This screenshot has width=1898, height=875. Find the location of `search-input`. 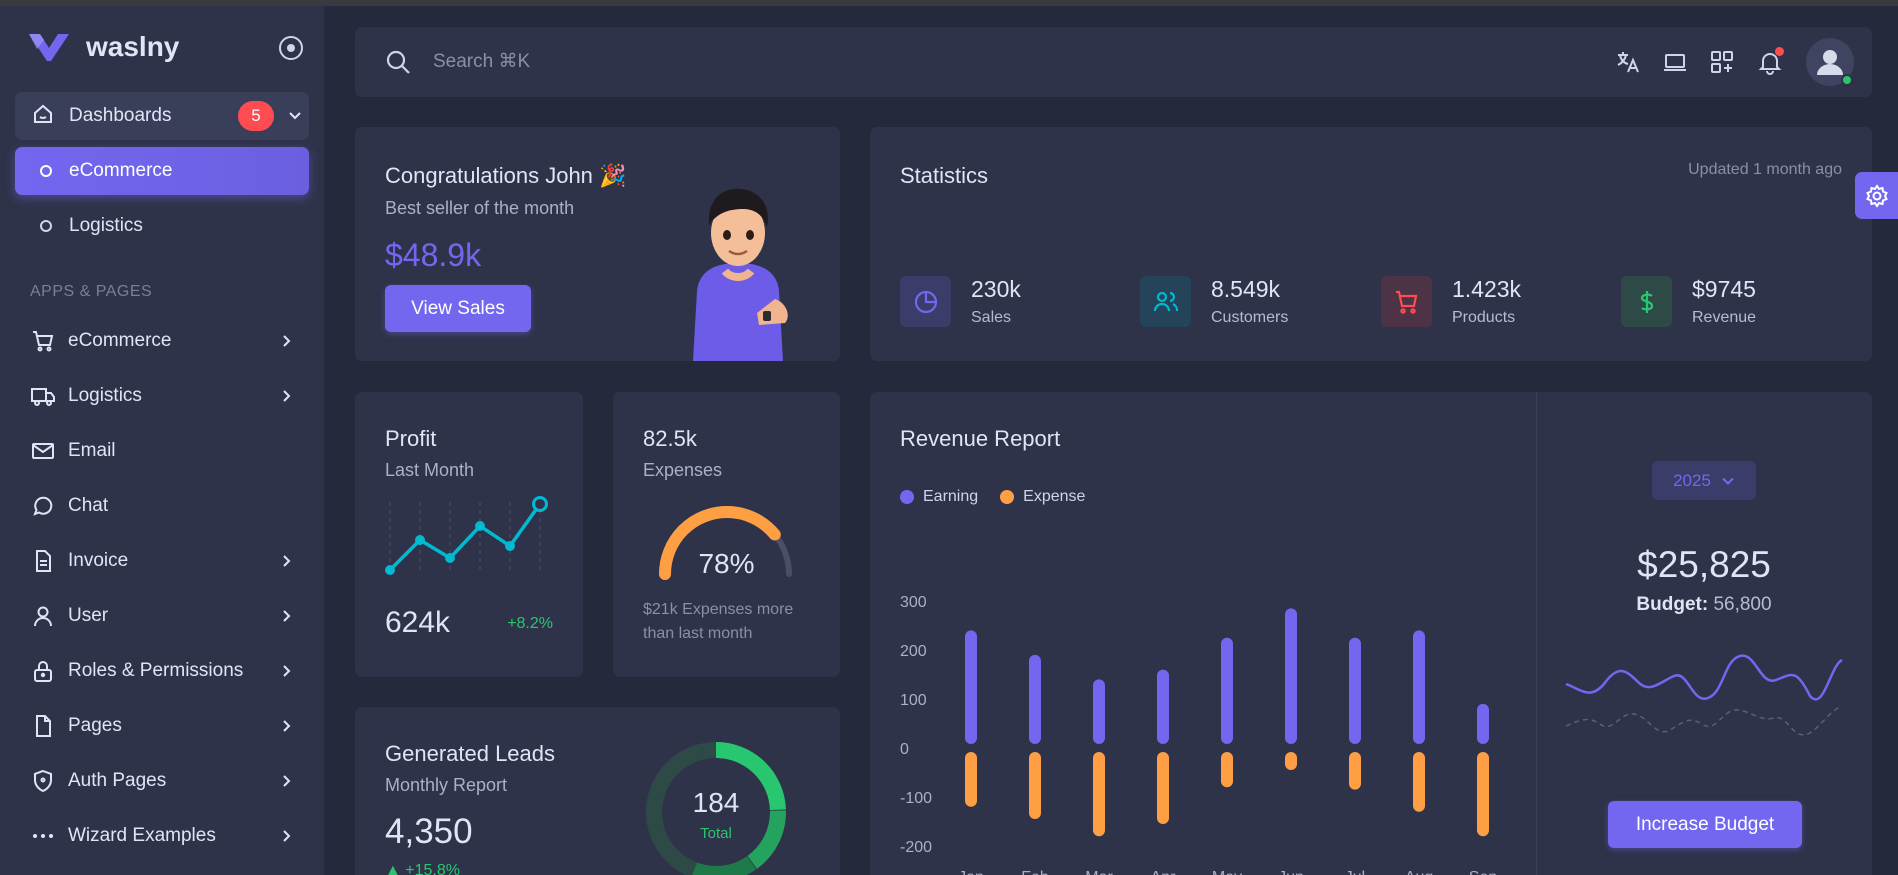

search-input is located at coordinates (733, 62).